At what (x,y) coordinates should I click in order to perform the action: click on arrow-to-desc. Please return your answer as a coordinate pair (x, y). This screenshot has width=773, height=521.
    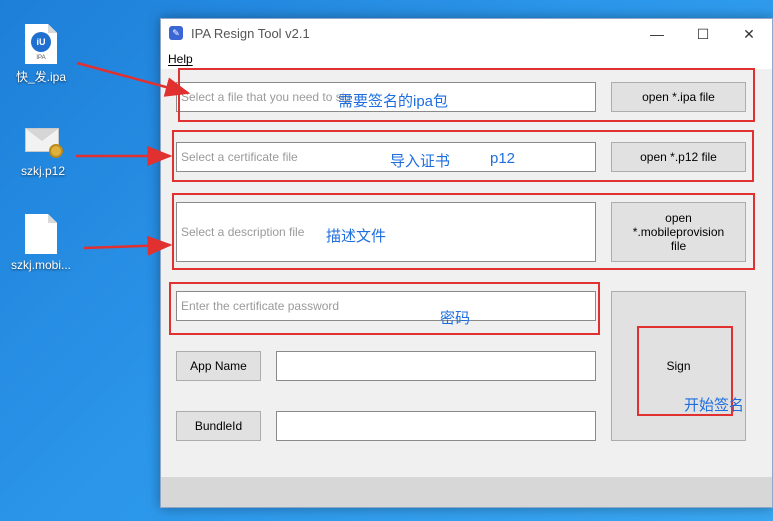
    Looking at the image, I should click on (128, 245).